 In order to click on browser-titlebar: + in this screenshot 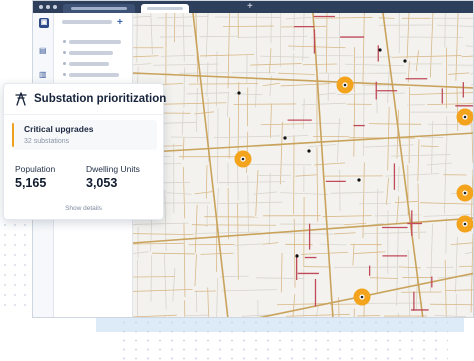, I will do `click(253, 7)`.